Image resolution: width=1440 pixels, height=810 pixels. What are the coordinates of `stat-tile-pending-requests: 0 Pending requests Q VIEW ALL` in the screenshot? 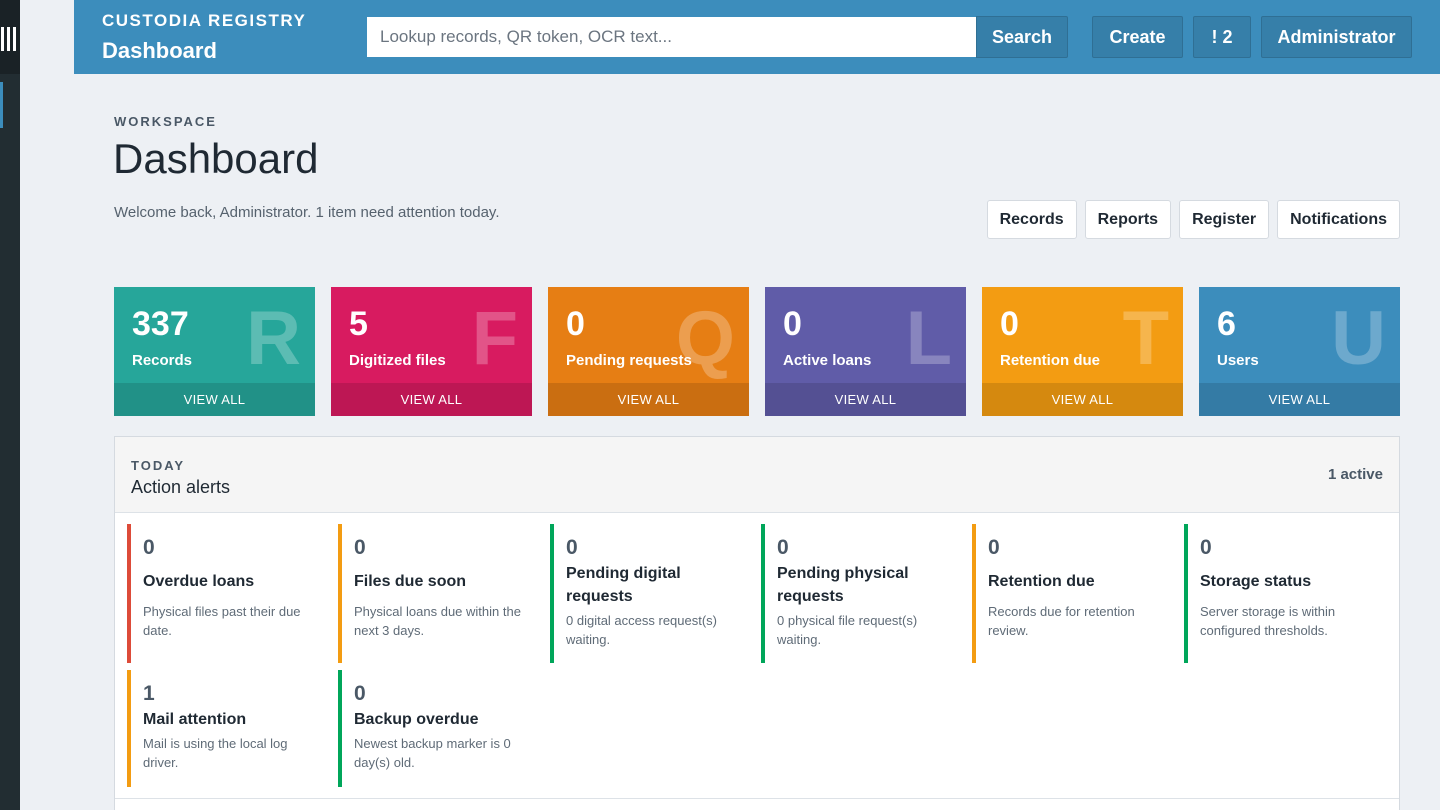 It's located at (648, 351).